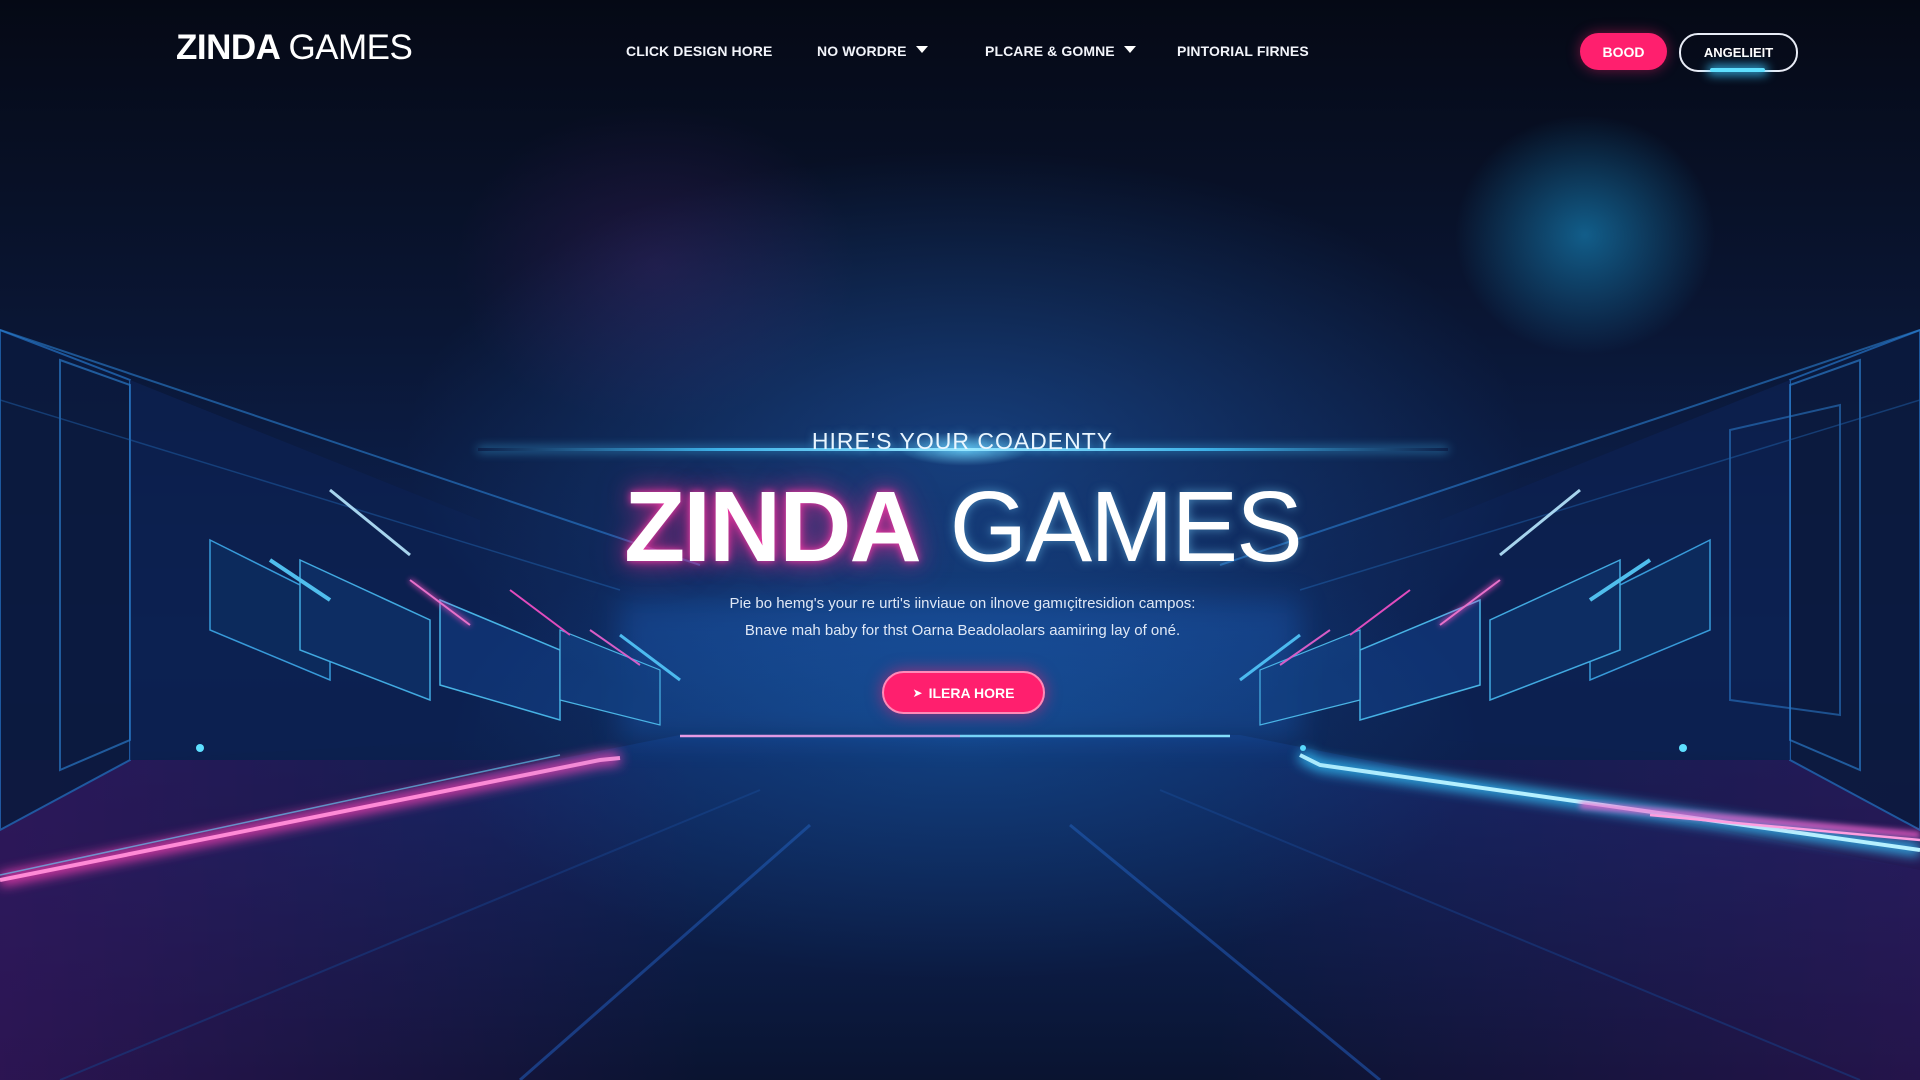  I want to click on hero-cta-button: ➤ ILERA HORE, so click(963, 692).